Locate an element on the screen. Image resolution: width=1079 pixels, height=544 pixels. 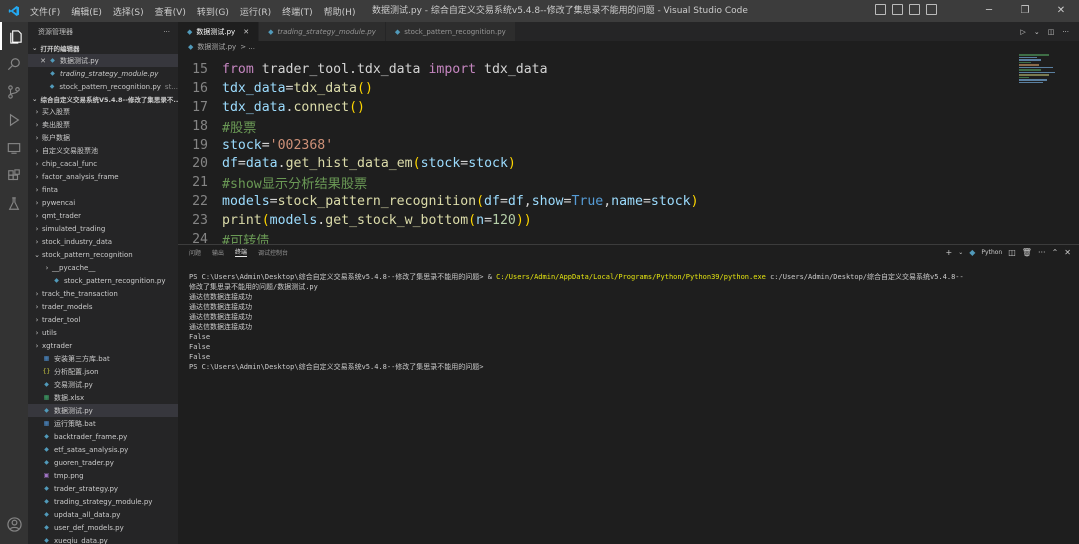
new-terminal-icon: + is located at coordinates (949, 252).